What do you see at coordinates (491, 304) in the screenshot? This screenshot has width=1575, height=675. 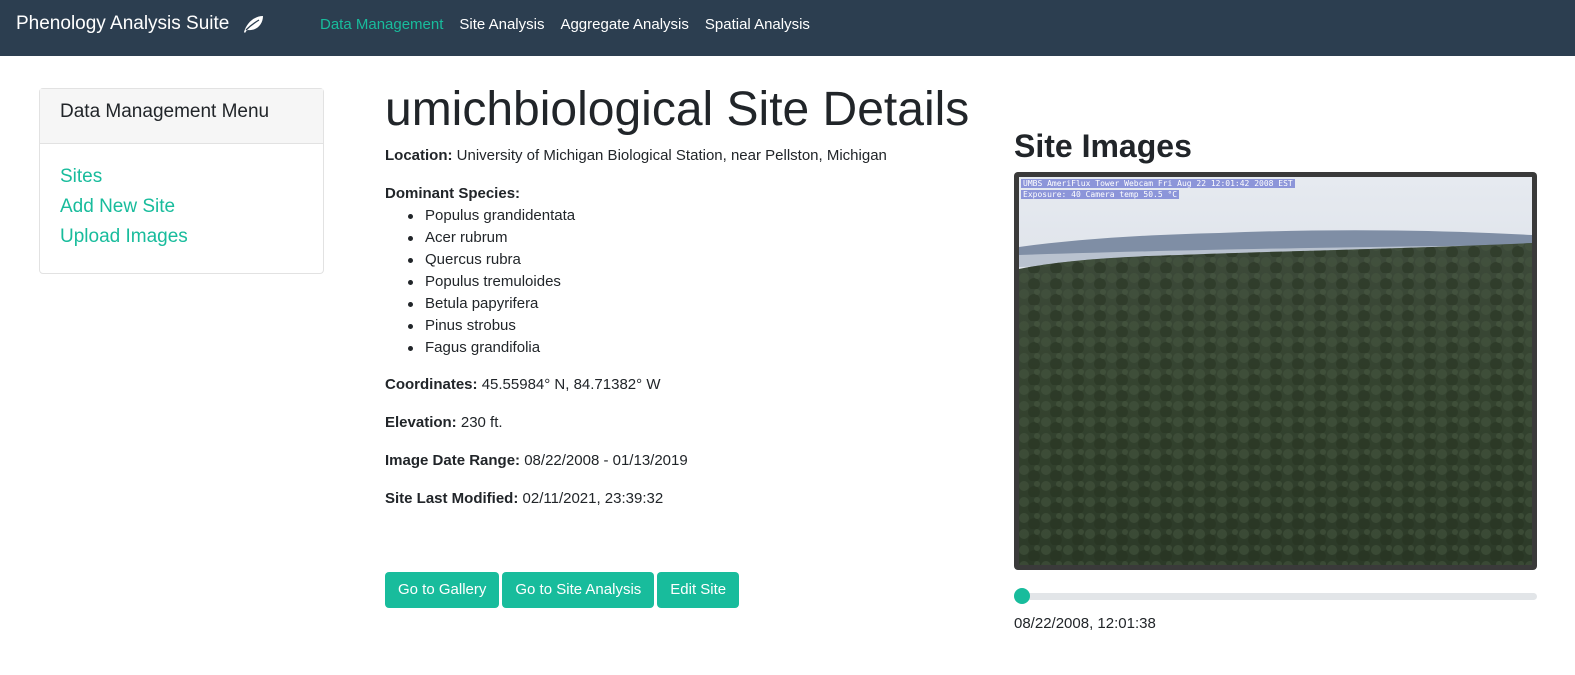 I see `species-item: Betula papyrifera` at bounding box center [491, 304].